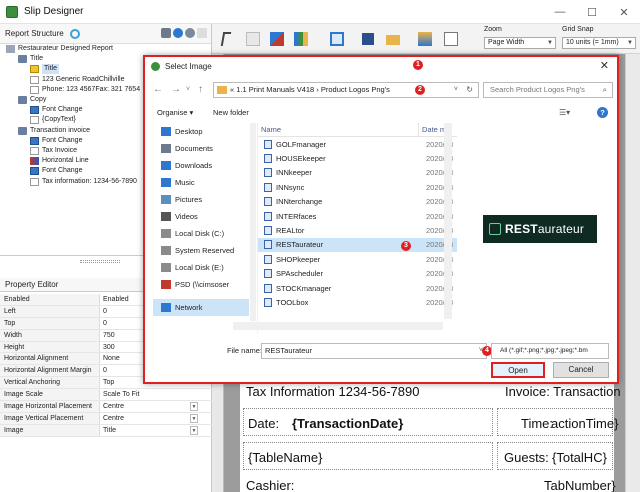 Image resolution: width=640 pixels, height=492 pixels. What do you see at coordinates (201, 165) in the screenshot?
I see `nav-item: Downloads` at bounding box center [201, 165].